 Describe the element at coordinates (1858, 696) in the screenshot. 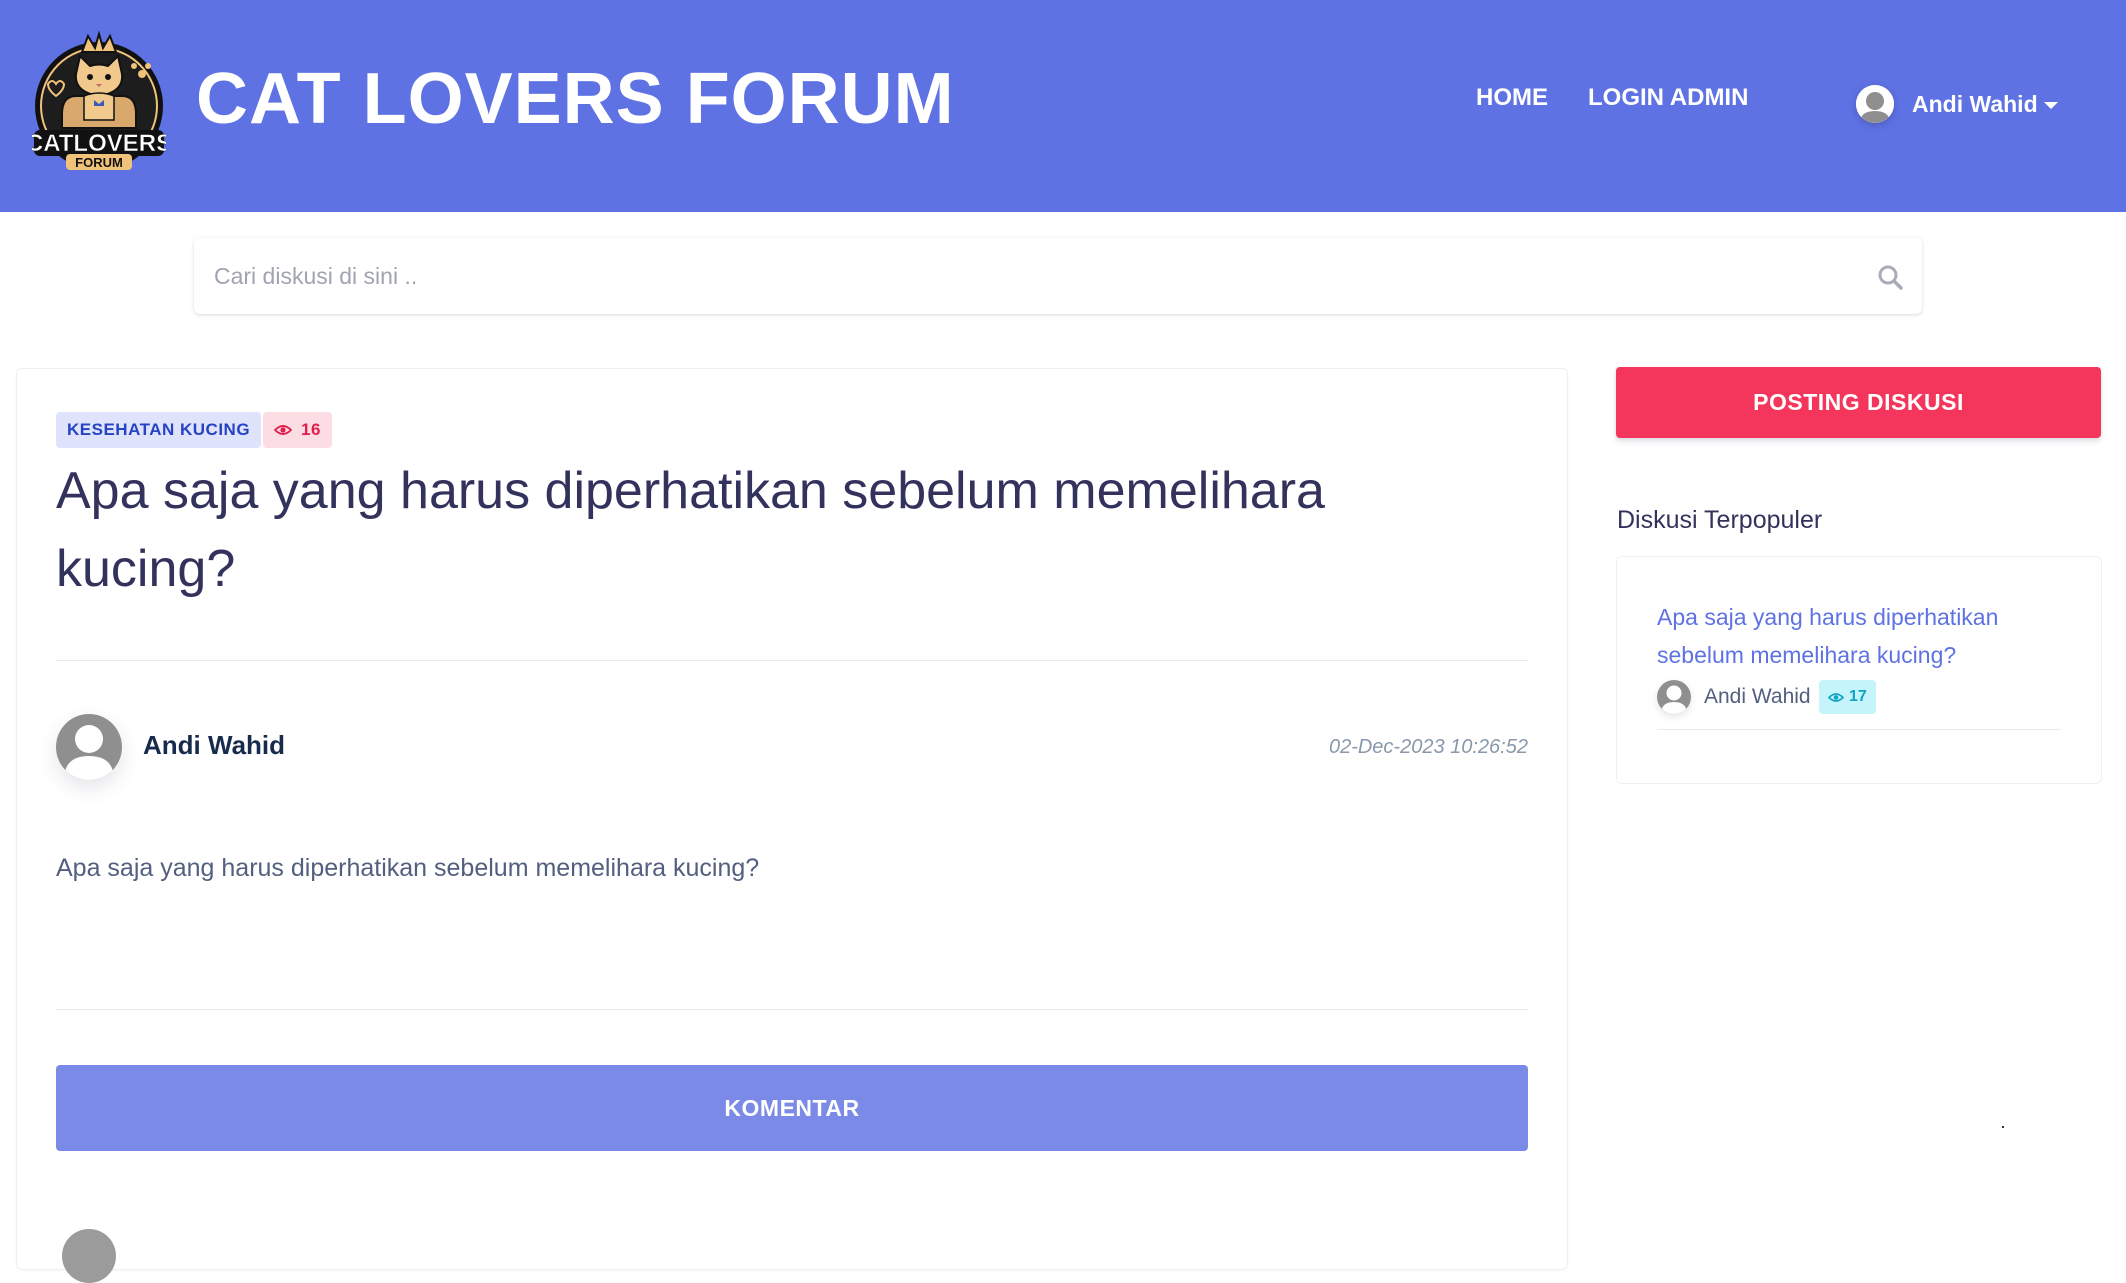

I see `popular-views-count: 17` at that location.